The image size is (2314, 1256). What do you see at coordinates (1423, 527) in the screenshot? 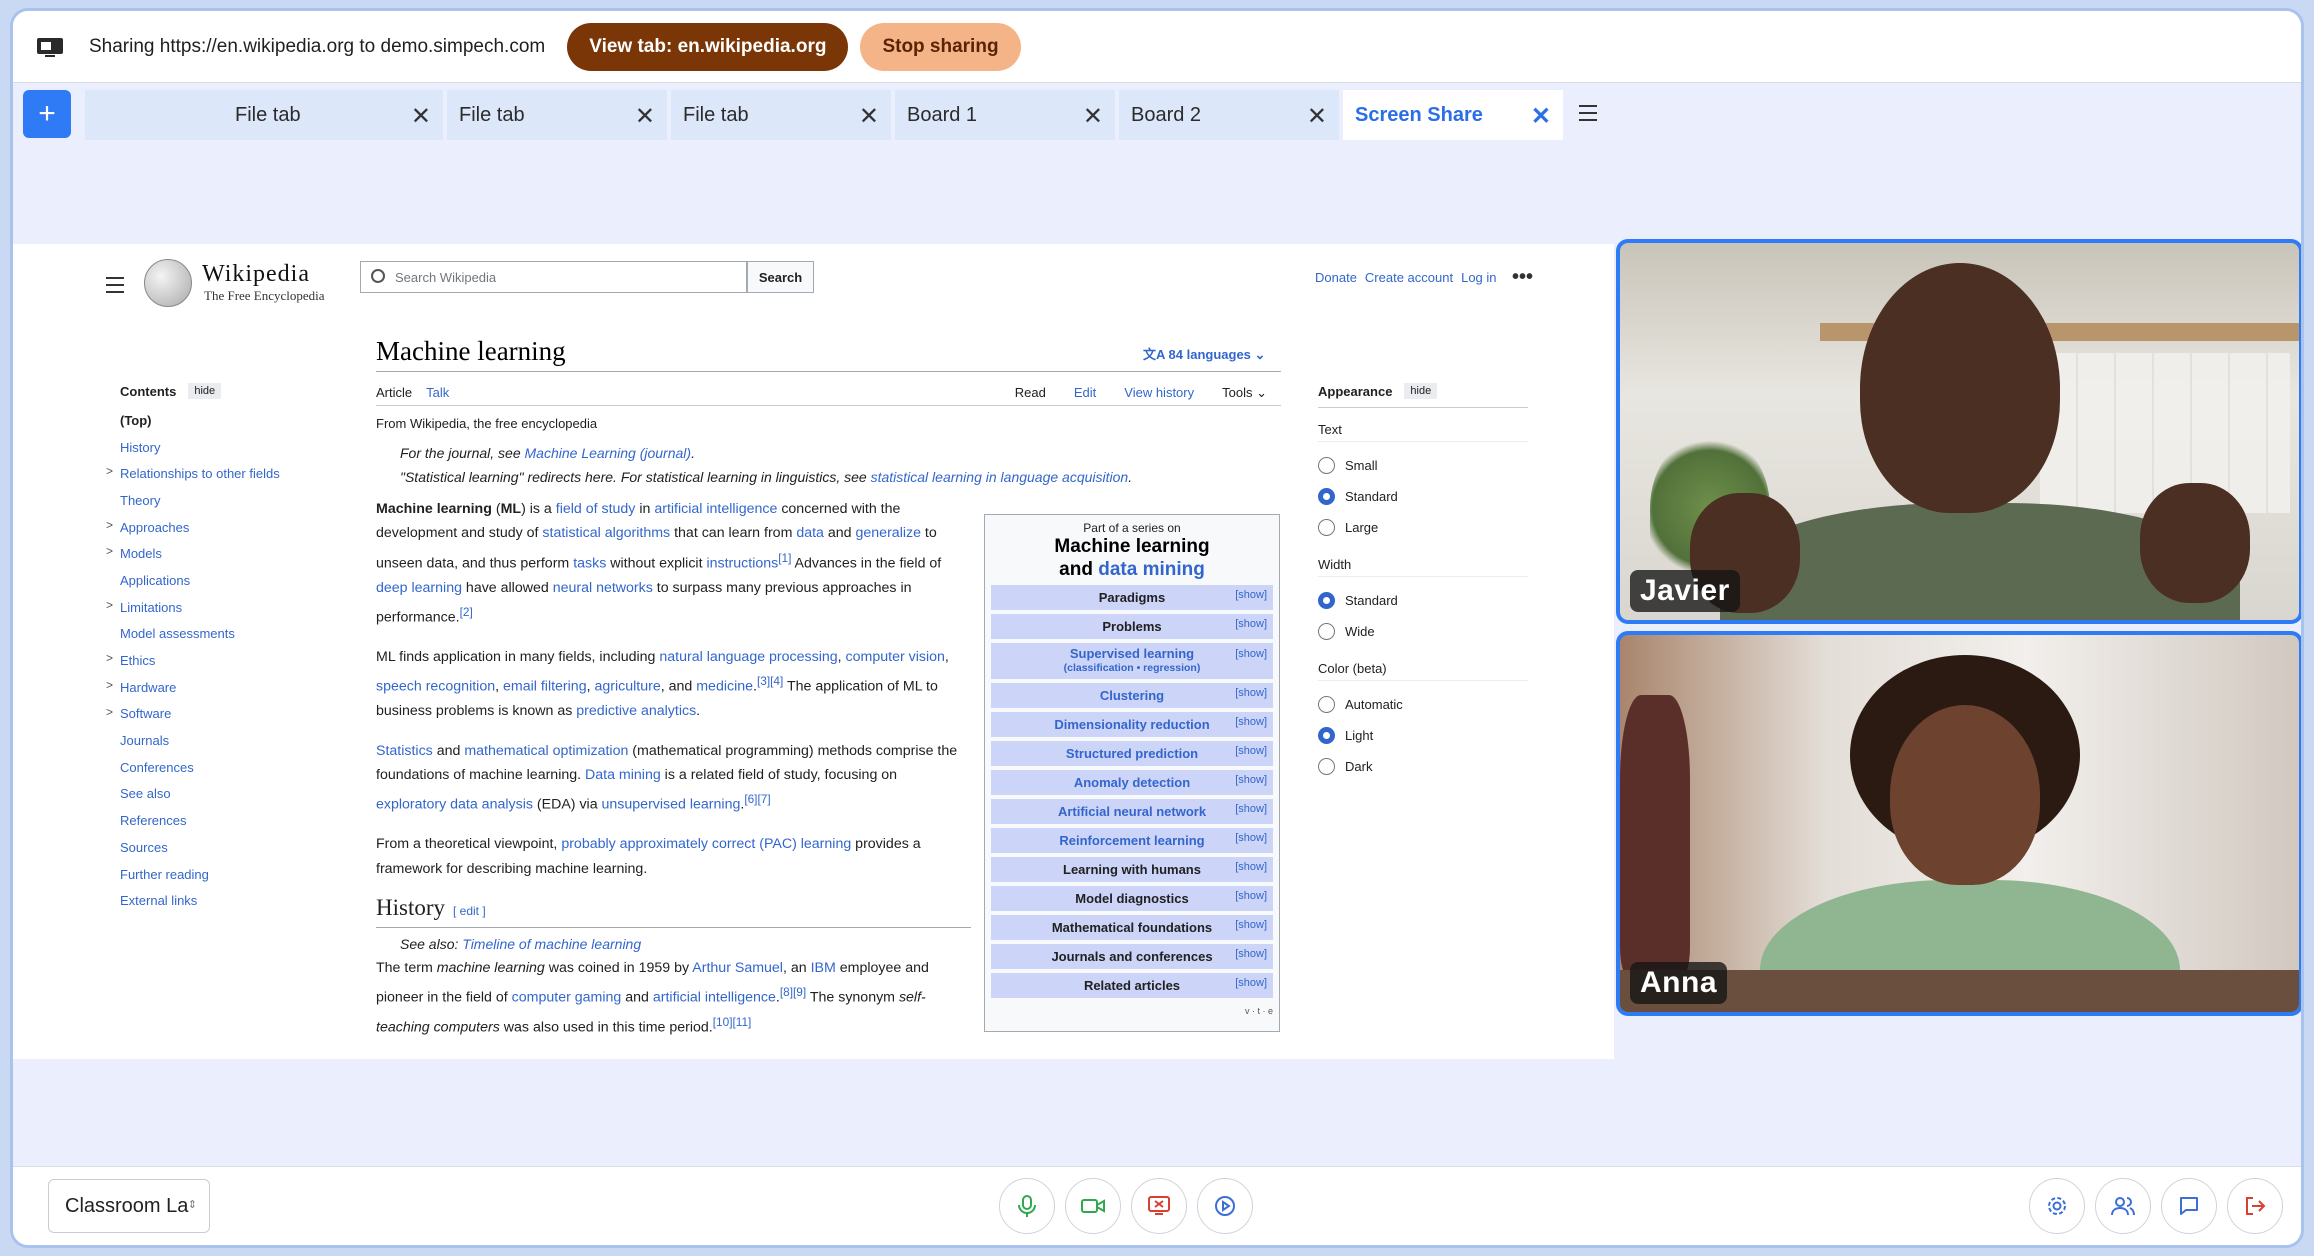
I see `text-size-large-radio: Large` at bounding box center [1423, 527].